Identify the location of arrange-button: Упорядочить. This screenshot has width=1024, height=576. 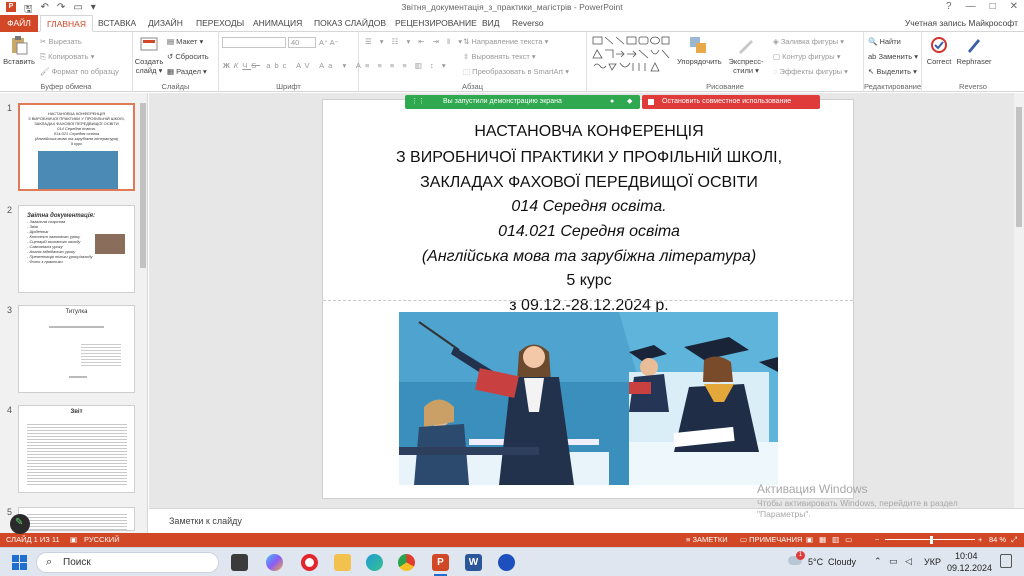
(699, 50).